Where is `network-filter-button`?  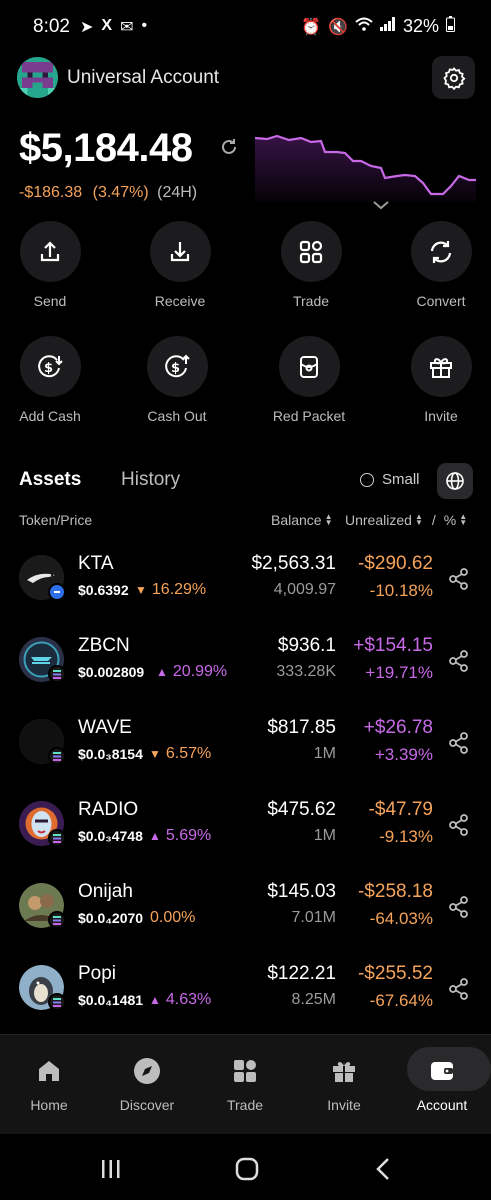
network-filter-button is located at coordinates (455, 481).